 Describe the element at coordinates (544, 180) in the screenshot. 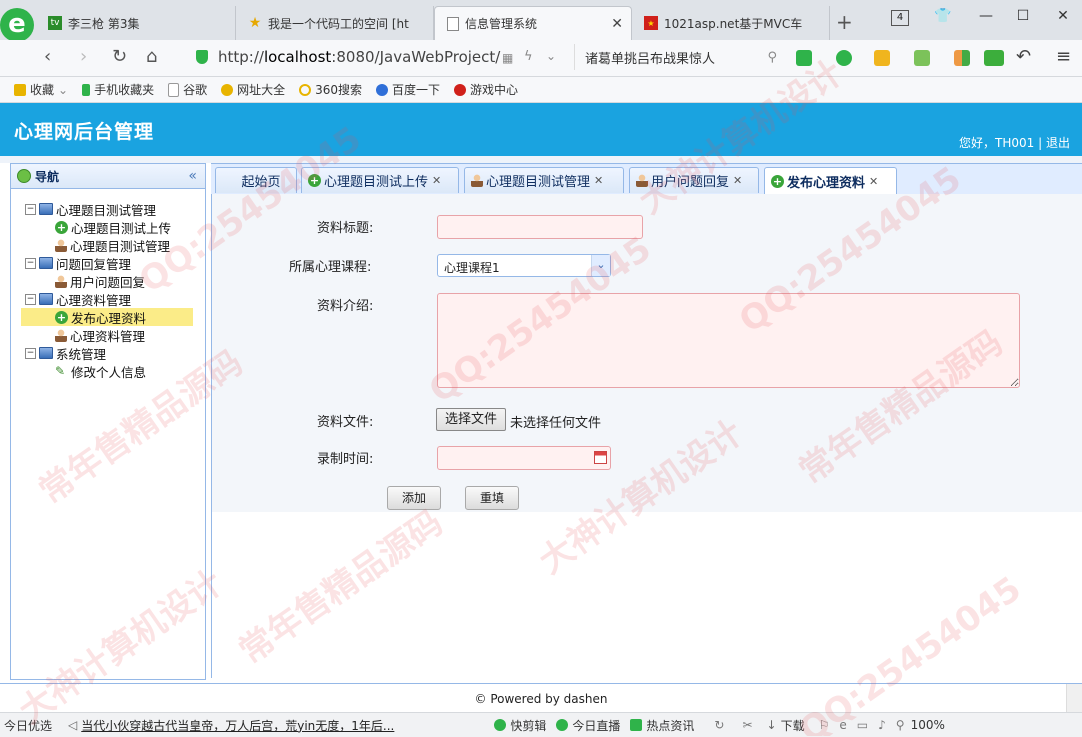

I see `tab-test-manage: 心理题目测试管理 ✕` at that location.